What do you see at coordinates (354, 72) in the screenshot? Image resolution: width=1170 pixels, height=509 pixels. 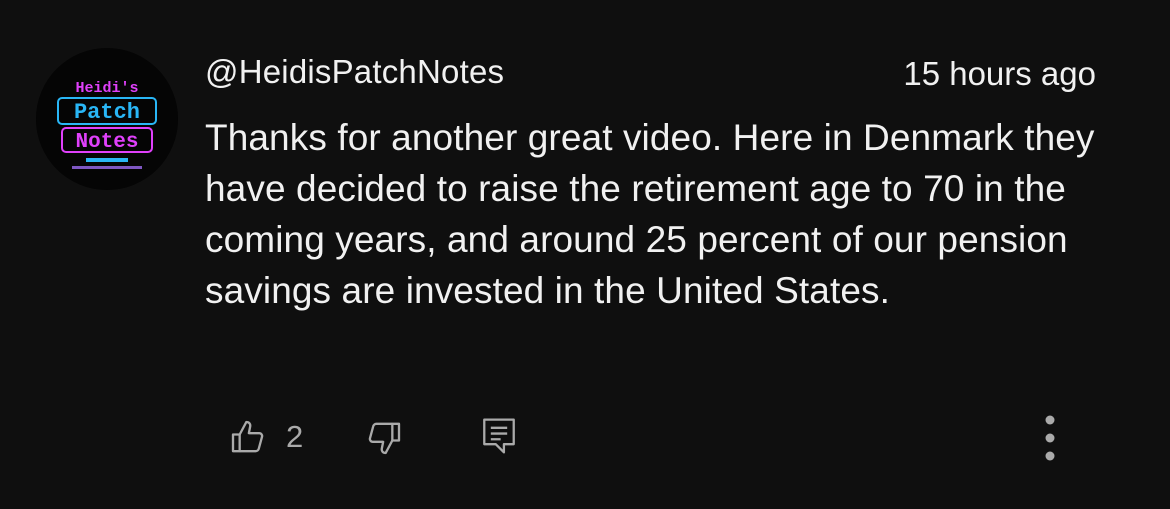 I see `comment-author: @HeidisPatchNotes` at bounding box center [354, 72].